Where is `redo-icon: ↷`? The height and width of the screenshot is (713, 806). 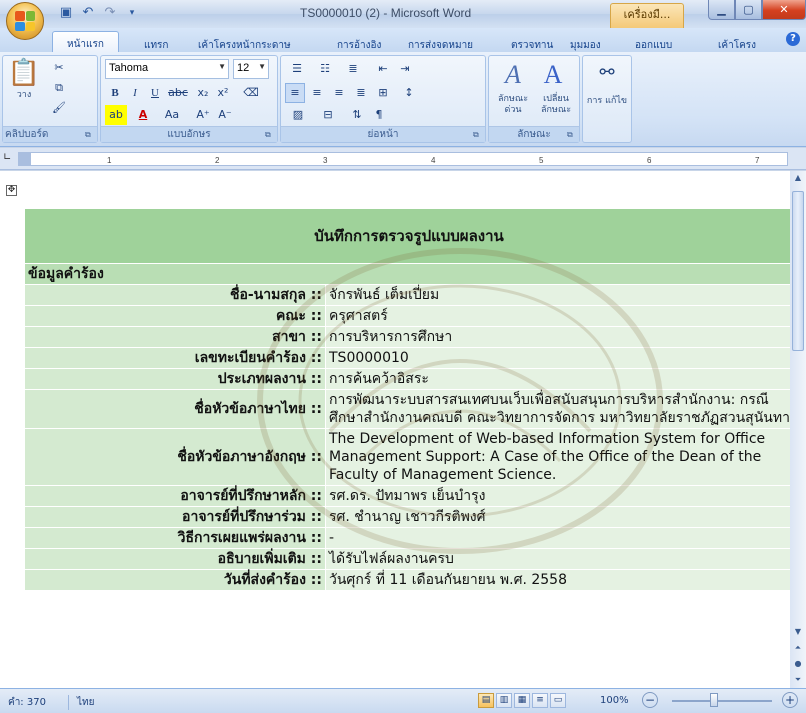
redo-icon: ↷ is located at coordinates (110, 13).